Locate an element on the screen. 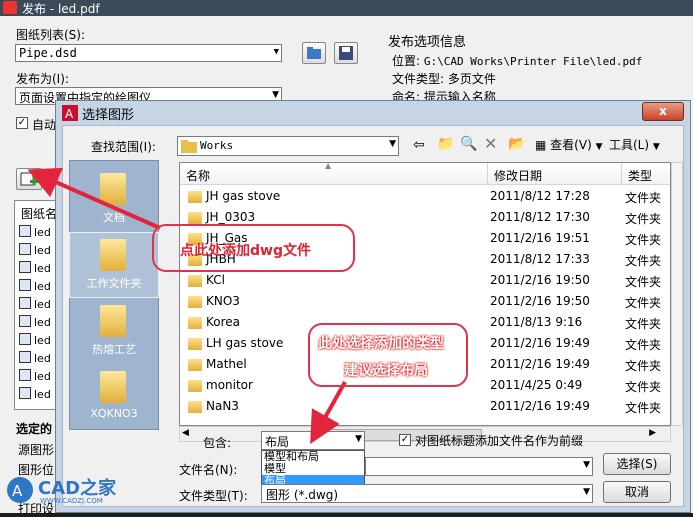 This screenshot has width=693, height=517. watermark-url: WWW.CADZJ.COM is located at coordinates (71, 501).